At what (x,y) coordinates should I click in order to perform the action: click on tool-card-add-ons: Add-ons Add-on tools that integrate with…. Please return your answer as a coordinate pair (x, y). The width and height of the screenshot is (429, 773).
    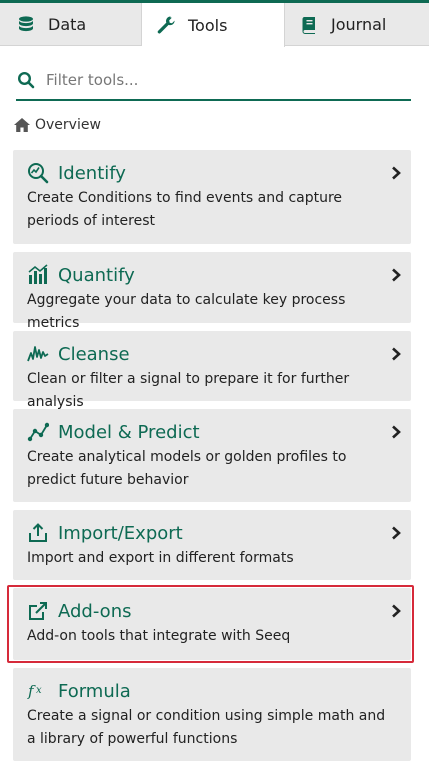
    Looking at the image, I should click on (212, 624).